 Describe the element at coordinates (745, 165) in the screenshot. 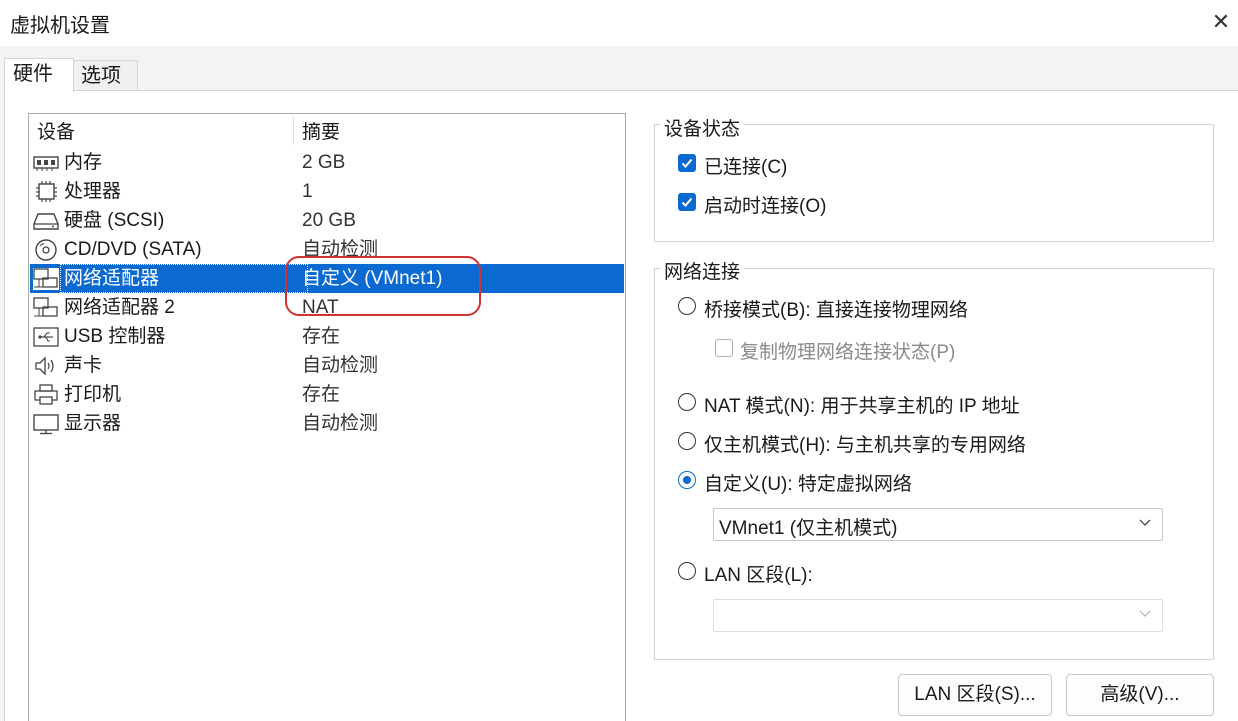

I see `connected-label: 已连接(C)` at that location.